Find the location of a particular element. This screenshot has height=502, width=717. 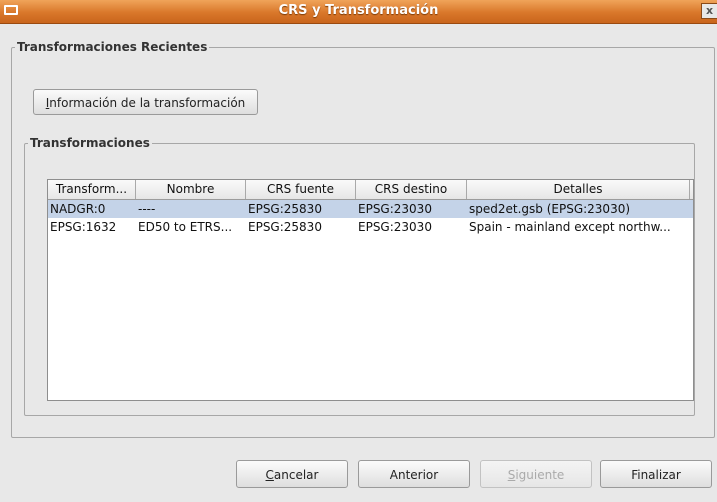

finish-button: Finalizar is located at coordinates (656, 474).